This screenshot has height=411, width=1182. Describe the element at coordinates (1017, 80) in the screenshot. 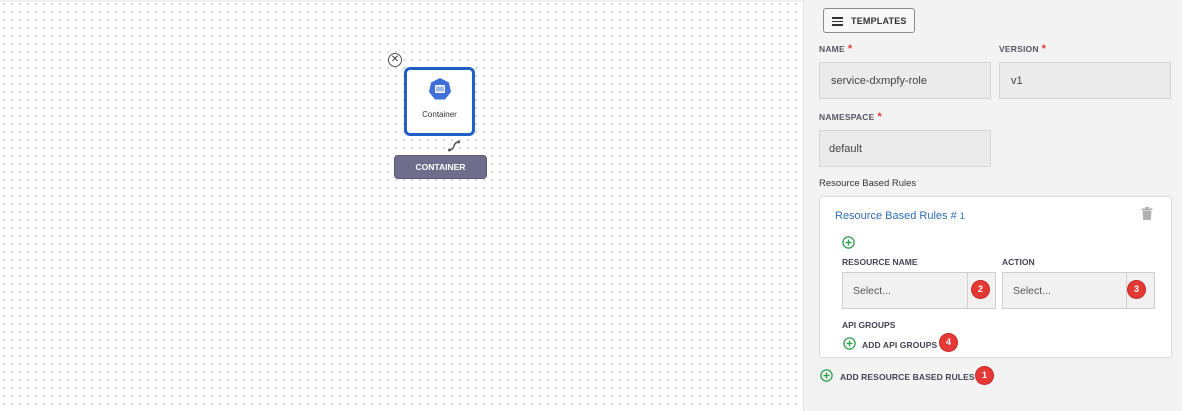

I see `version-value: v1` at that location.